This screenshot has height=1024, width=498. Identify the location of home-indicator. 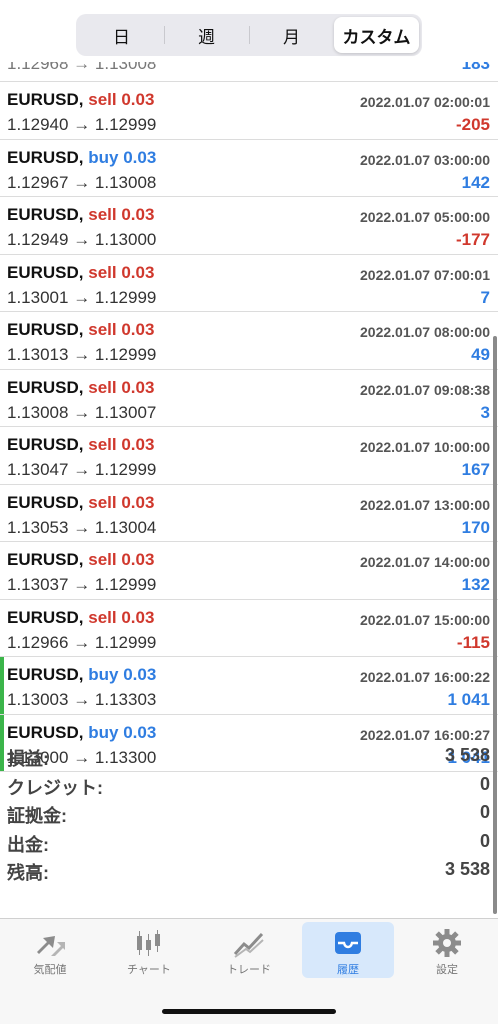
(249, 1011).